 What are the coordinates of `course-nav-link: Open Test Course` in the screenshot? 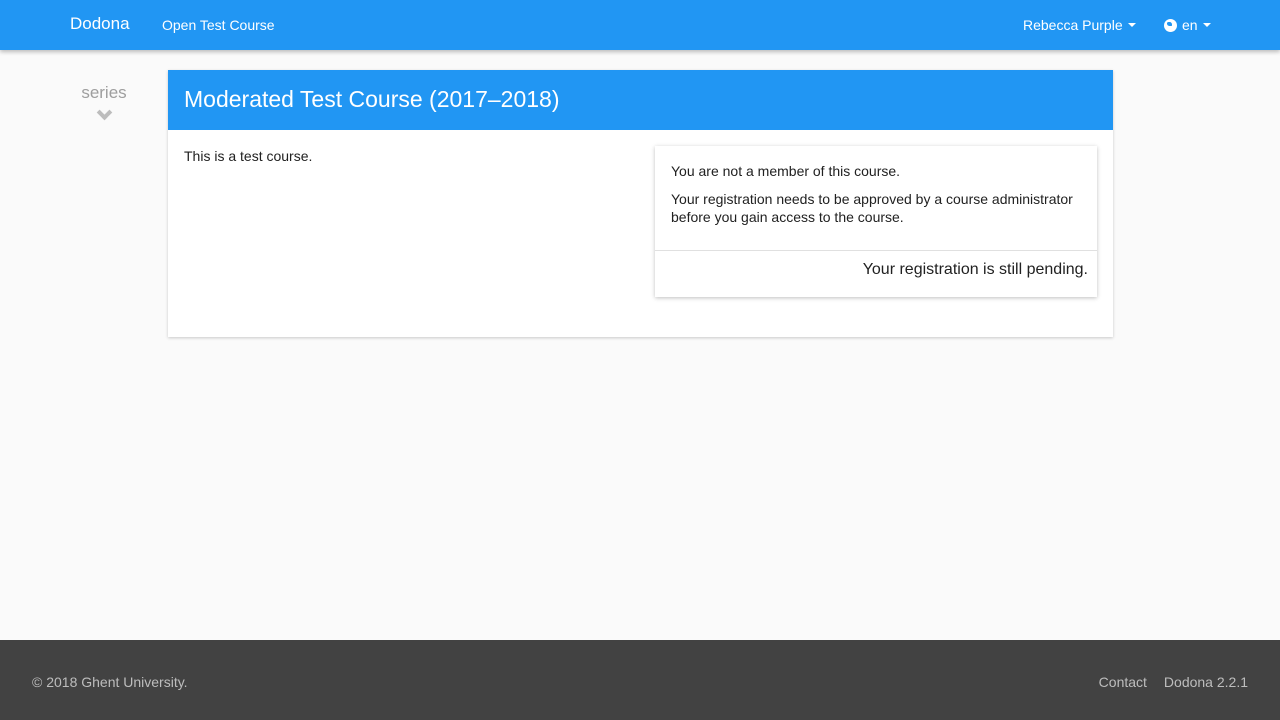 It's located at (218, 25).